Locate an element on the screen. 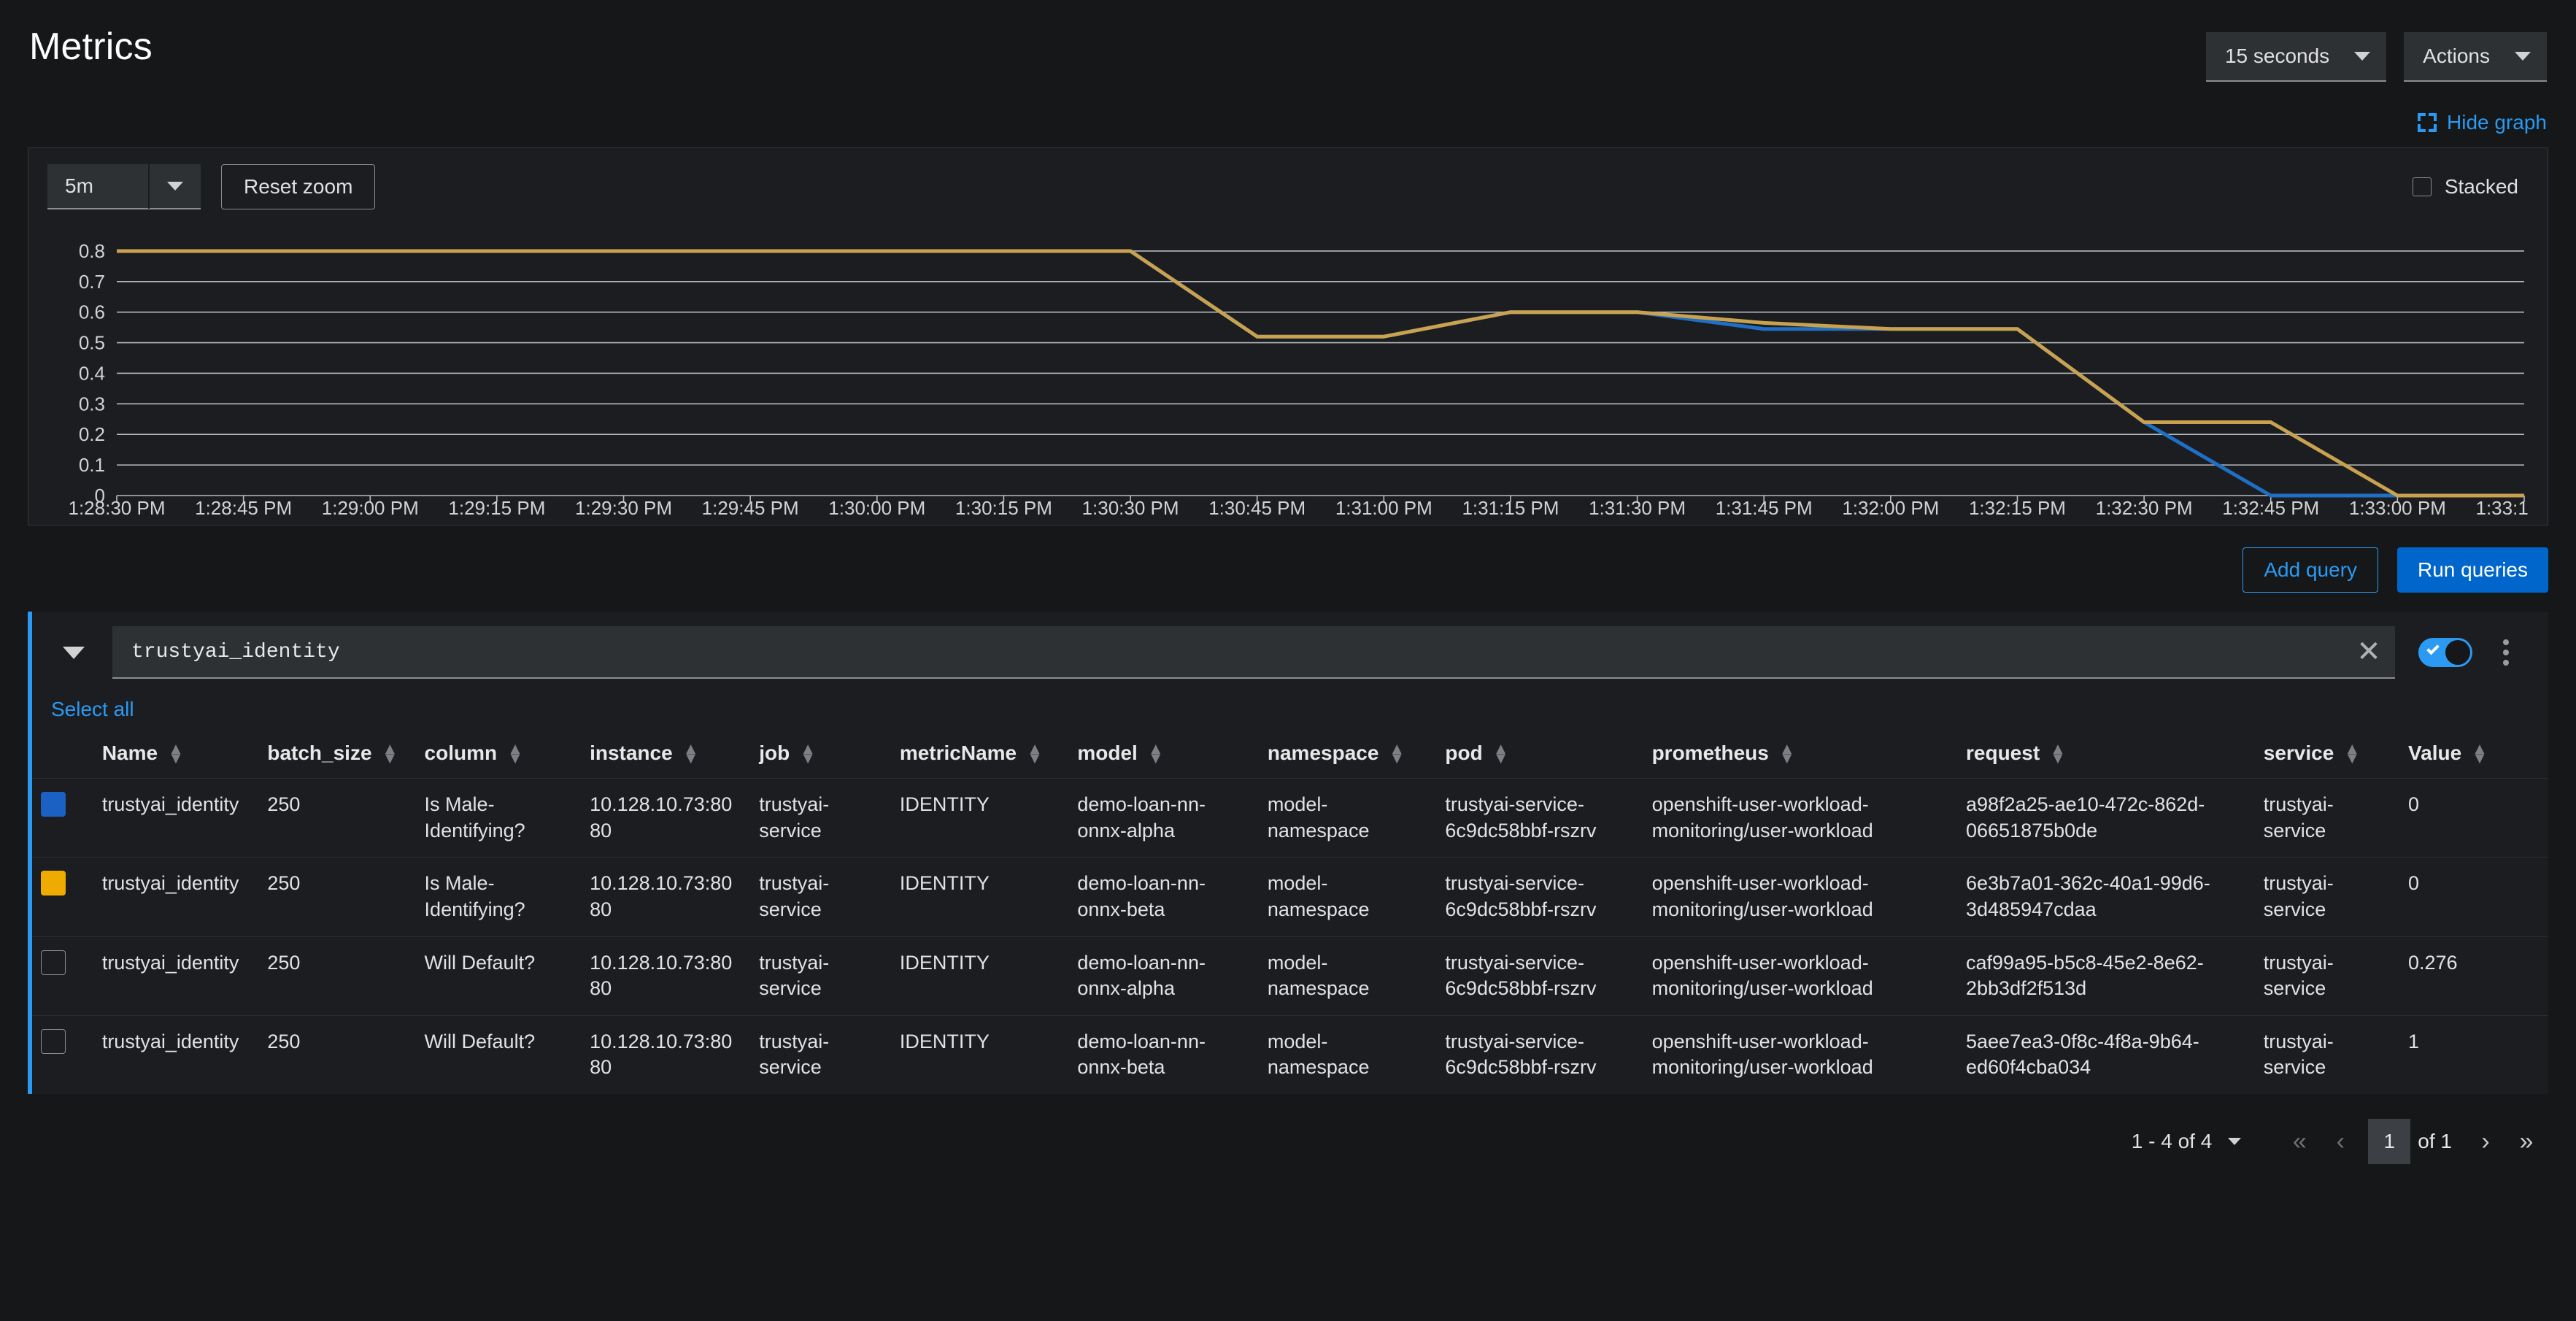  column-header-model: model ▲ ▼ is located at coordinates (1163, 758).